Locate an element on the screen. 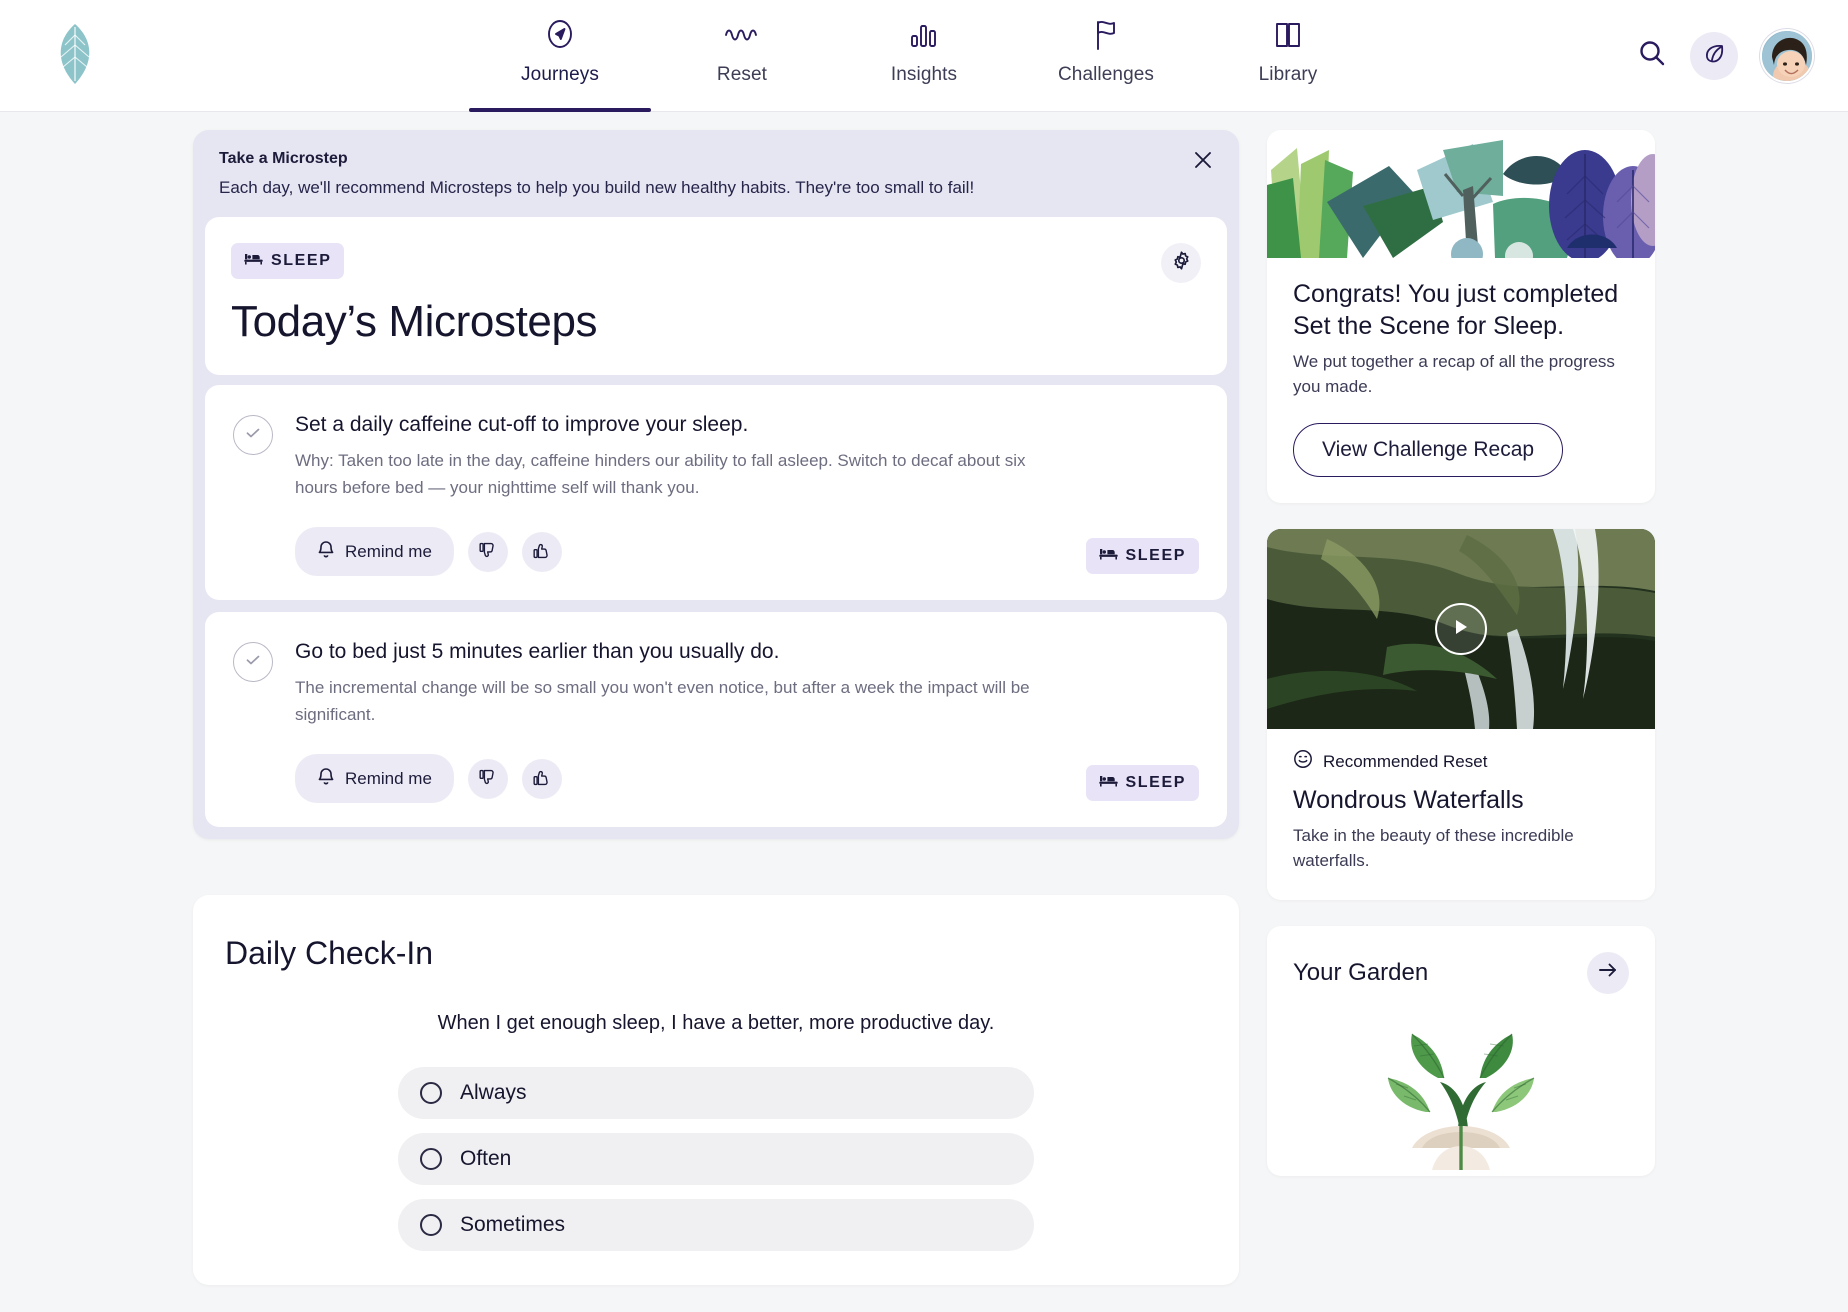 The image size is (1848, 1312). page-title: Today’s Microsteps is located at coordinates (414, 322).